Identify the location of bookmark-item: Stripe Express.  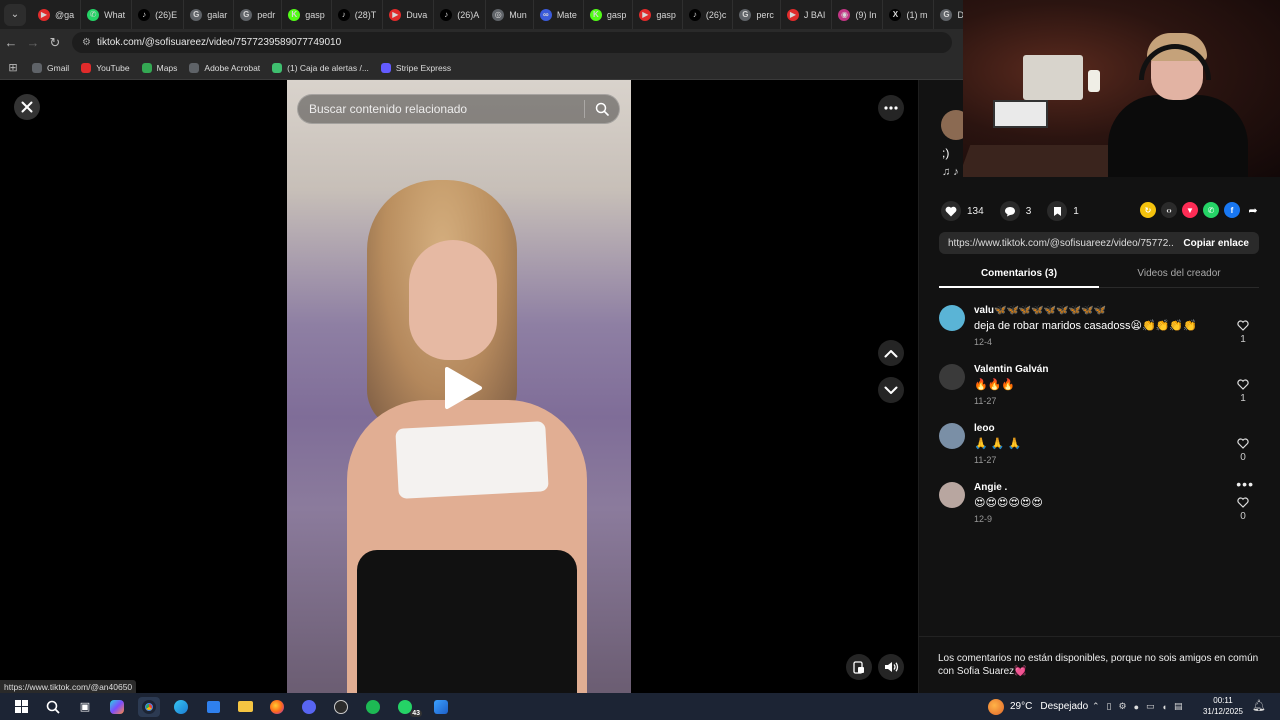
(415, 67).